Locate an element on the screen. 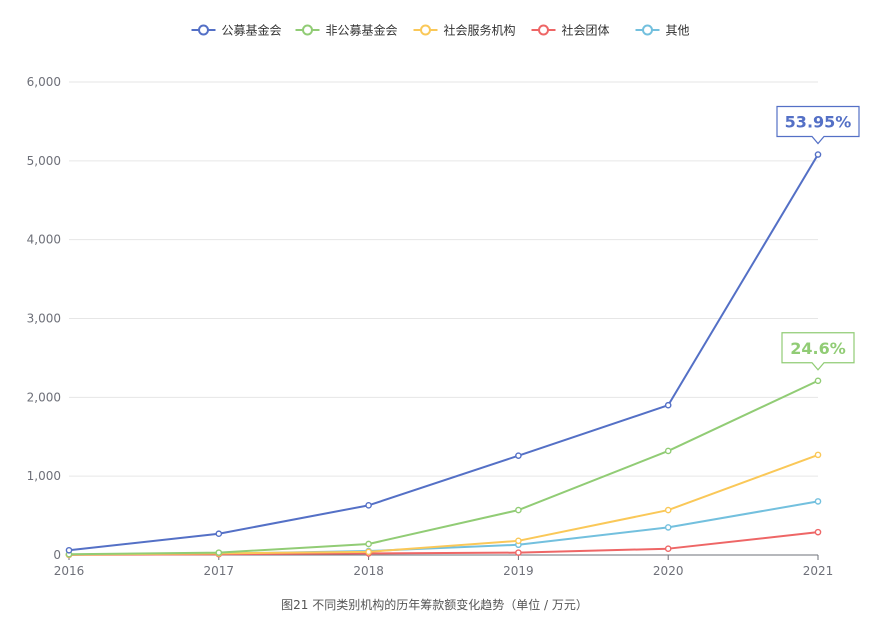 Image resolution: width=869 pixels, height=619 pixels. legend-label: 其他 is located at coordinates (678, 31).